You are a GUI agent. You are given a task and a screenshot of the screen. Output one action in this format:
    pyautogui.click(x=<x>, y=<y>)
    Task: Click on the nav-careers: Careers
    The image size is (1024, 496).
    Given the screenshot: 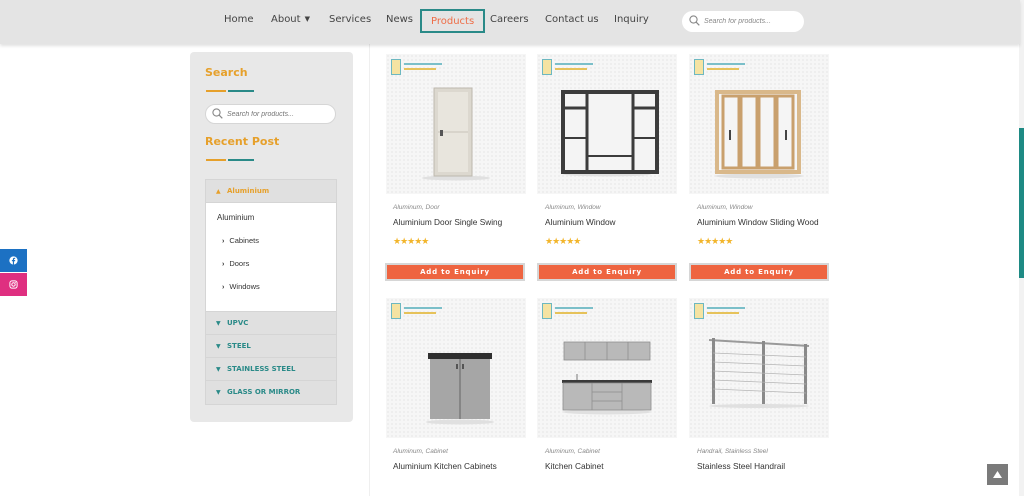 What is the action you would take?
    pyautogui.click(x=509, y=19)
    